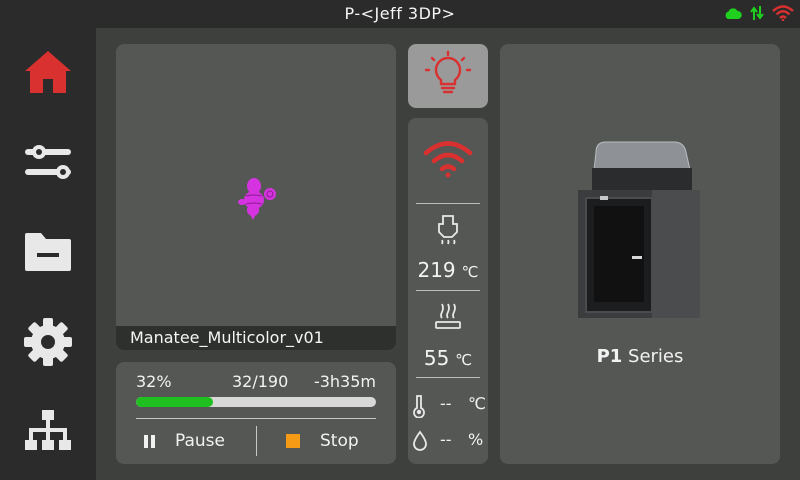  What do you see at coordinates (448, 232) in the screenshot?
I see `nozzle-icon` at bounding box center [448, 232].